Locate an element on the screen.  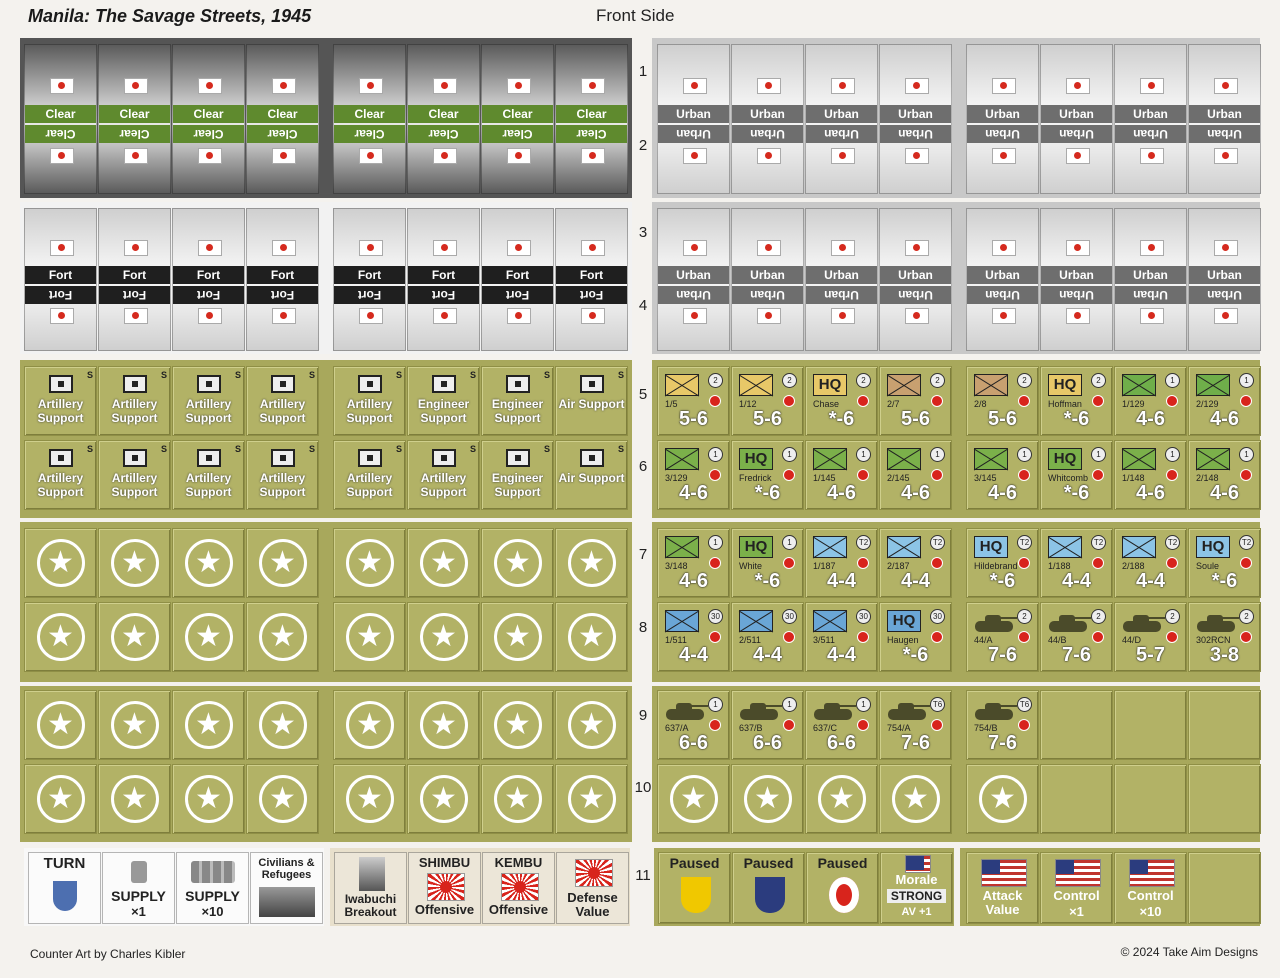
supply-x1-marker: SUPPLY ×1 is located at coordinates (138, 888).